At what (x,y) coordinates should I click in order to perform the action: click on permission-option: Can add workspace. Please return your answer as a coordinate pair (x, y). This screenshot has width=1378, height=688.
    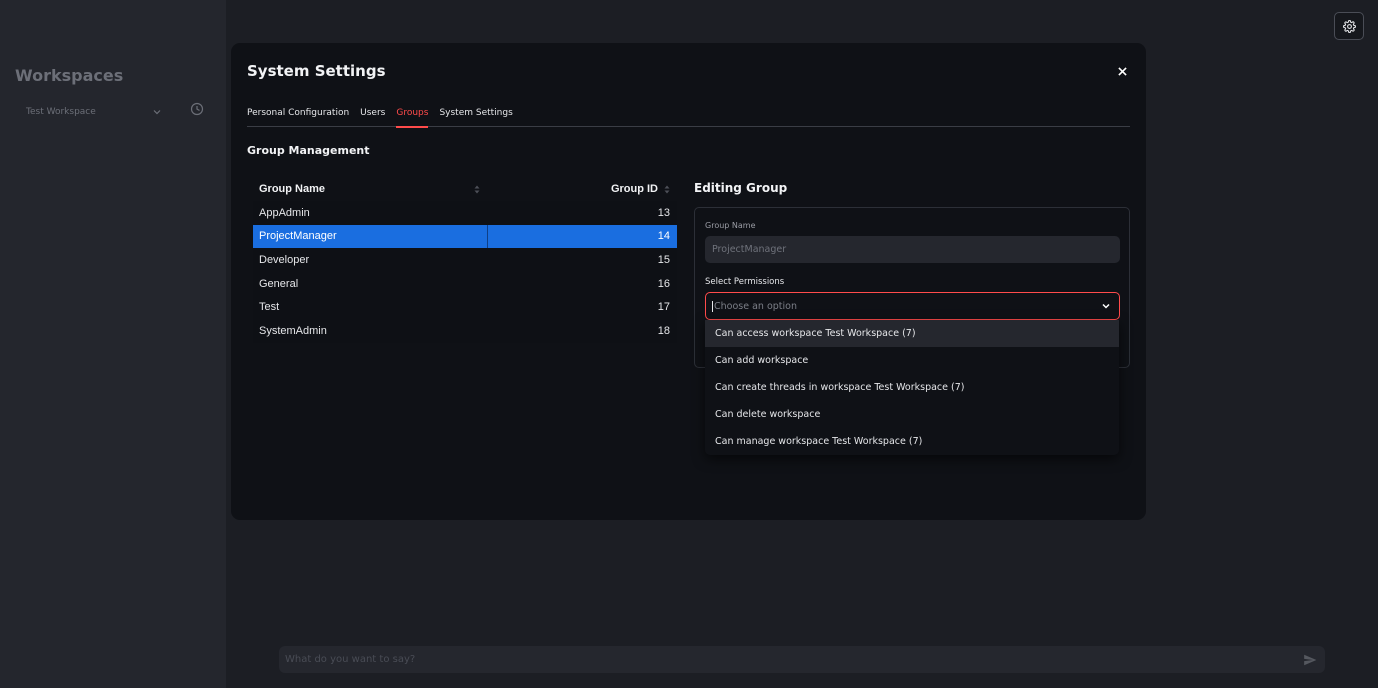
    Looking at the image, I should click on (912, 360).